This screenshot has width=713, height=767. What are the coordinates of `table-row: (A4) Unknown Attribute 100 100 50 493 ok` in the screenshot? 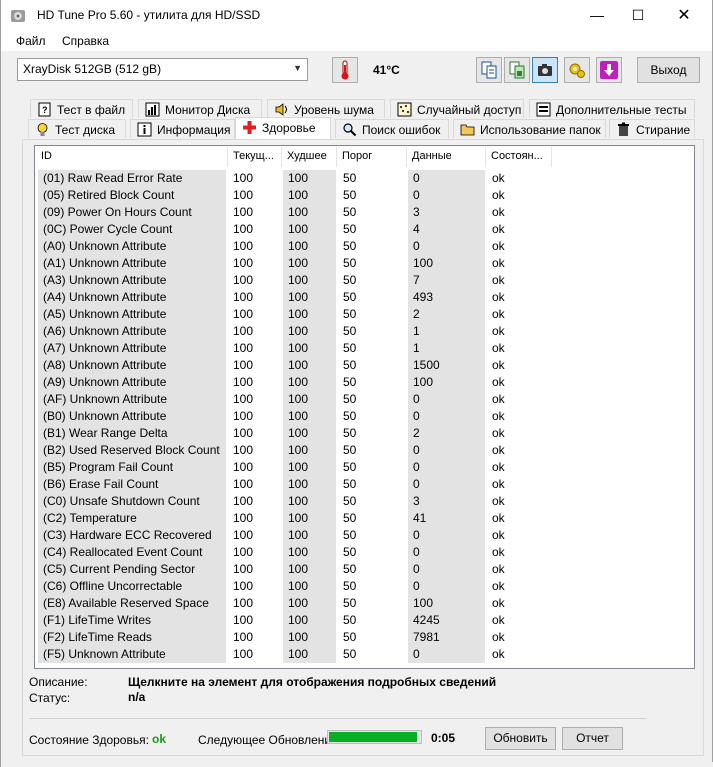 It's located at (363, 297).